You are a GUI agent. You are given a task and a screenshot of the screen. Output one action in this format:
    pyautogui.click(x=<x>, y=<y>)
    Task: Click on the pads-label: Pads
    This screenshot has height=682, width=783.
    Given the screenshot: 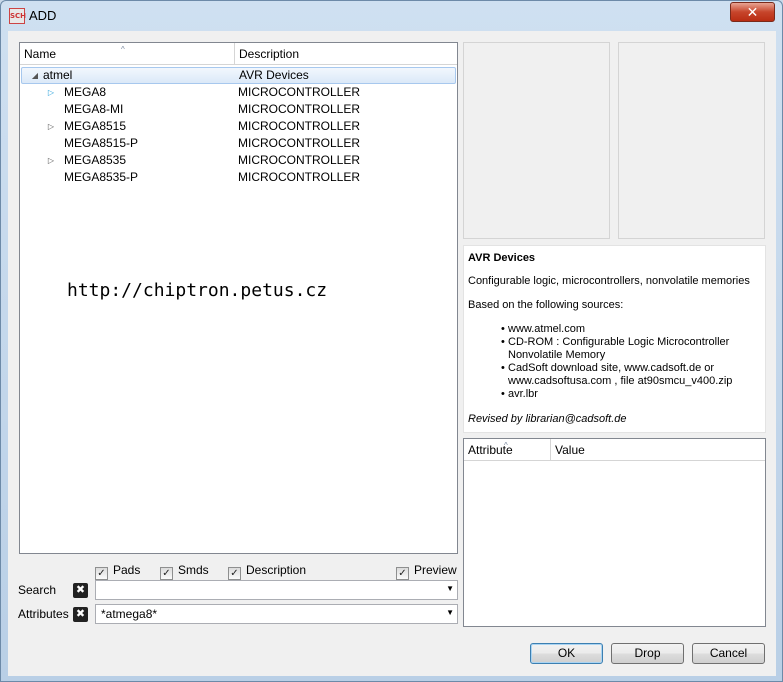 What is the action you would take?
    pyautogui.click(x=127, y=570)
    